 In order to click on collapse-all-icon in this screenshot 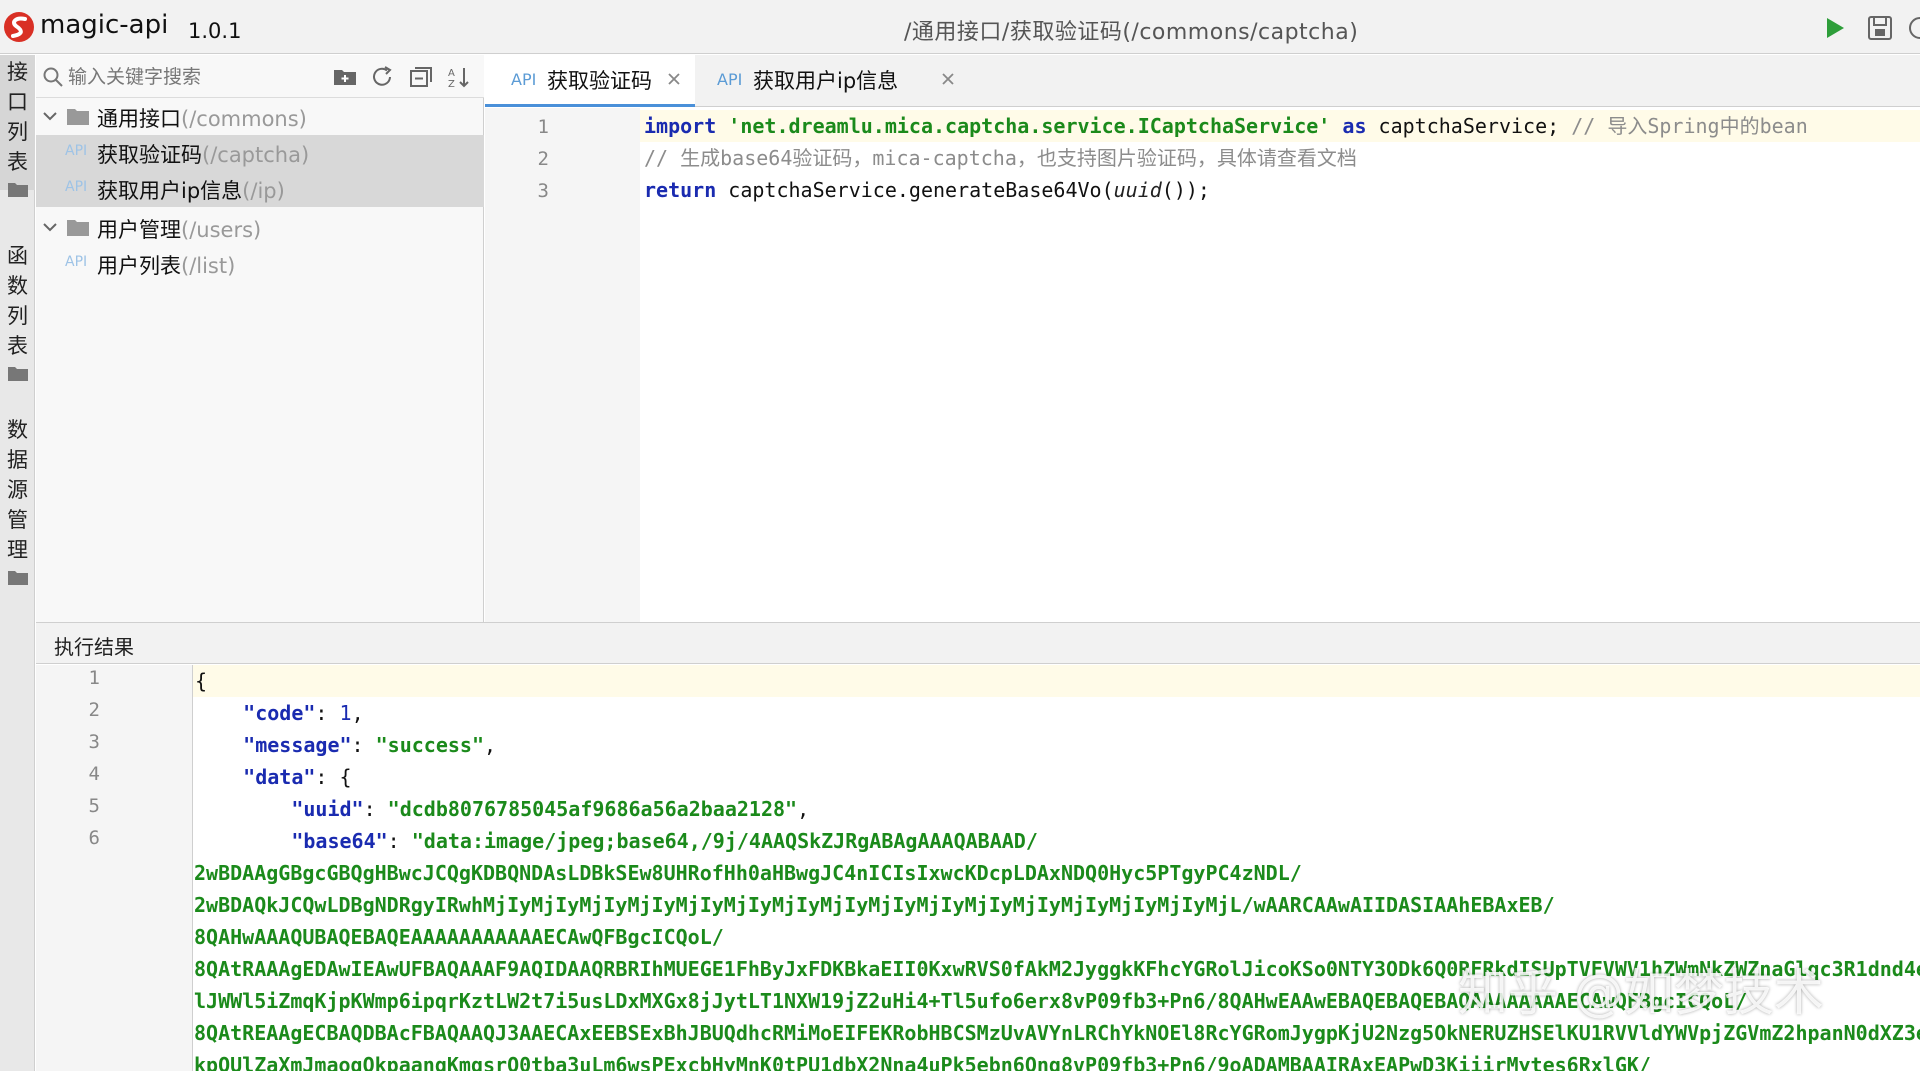, I will do `click(421, 77)`.